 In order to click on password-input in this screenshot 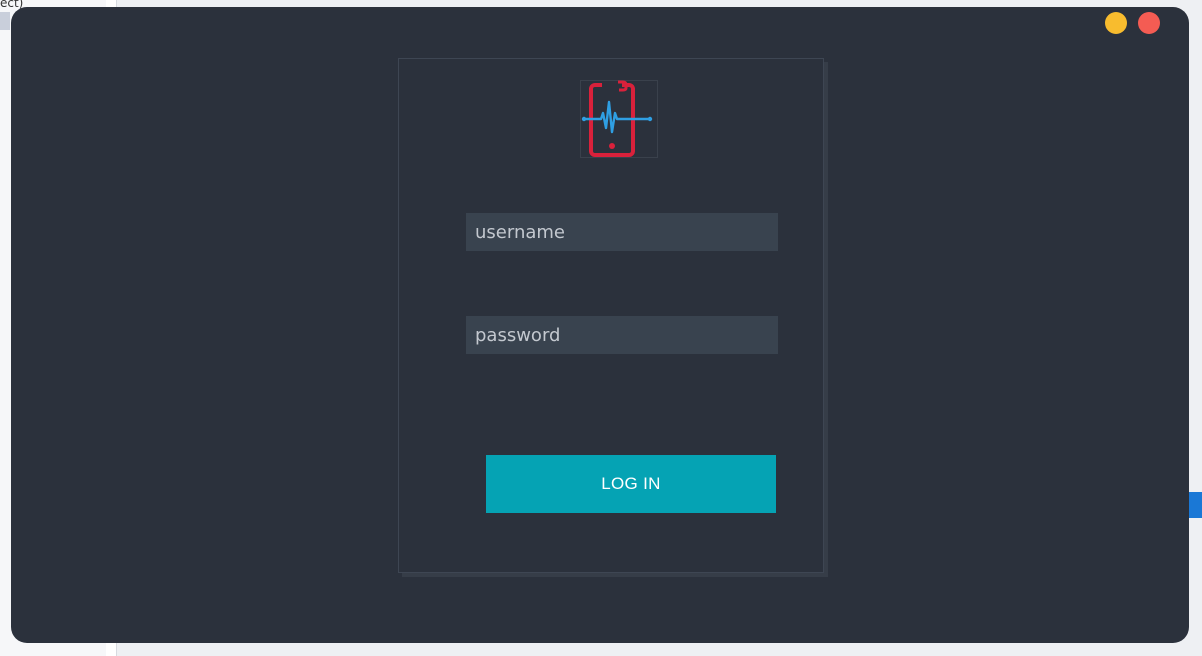, I will do `click(622, 335)`.